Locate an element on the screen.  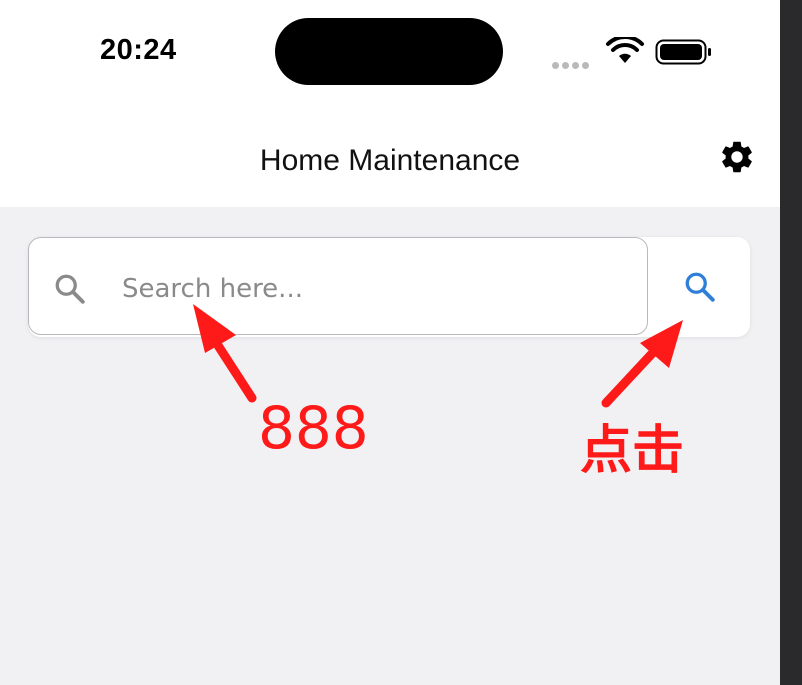
annotation-input-value: 888 is located at coordinates (313, 428).